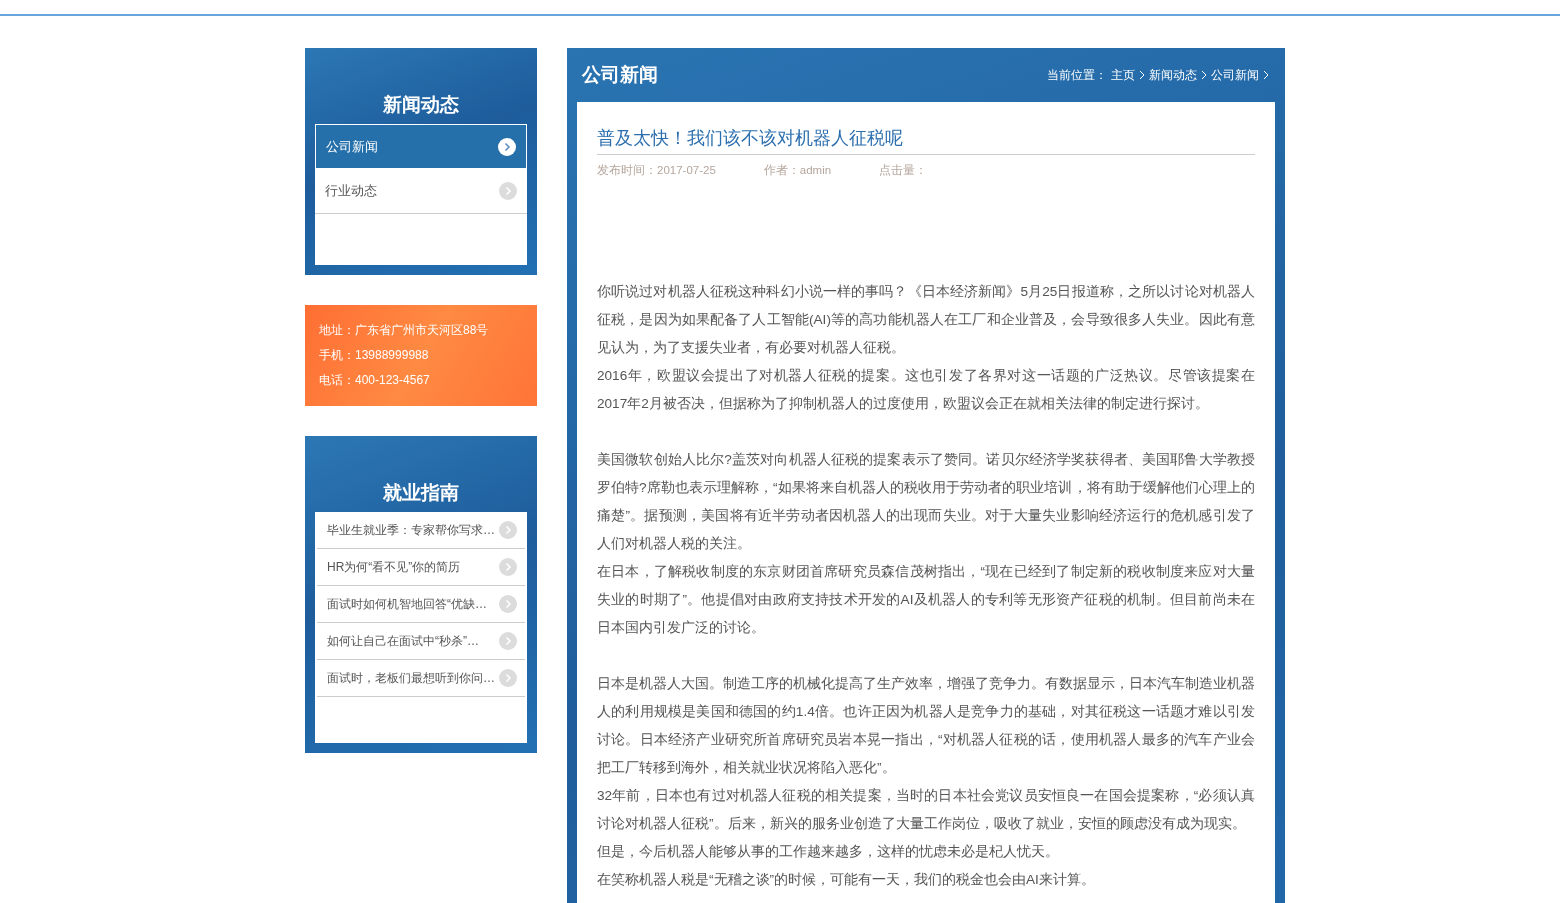  I want to click on contact-line: 电话：400-123-4567, so click(375, 380).